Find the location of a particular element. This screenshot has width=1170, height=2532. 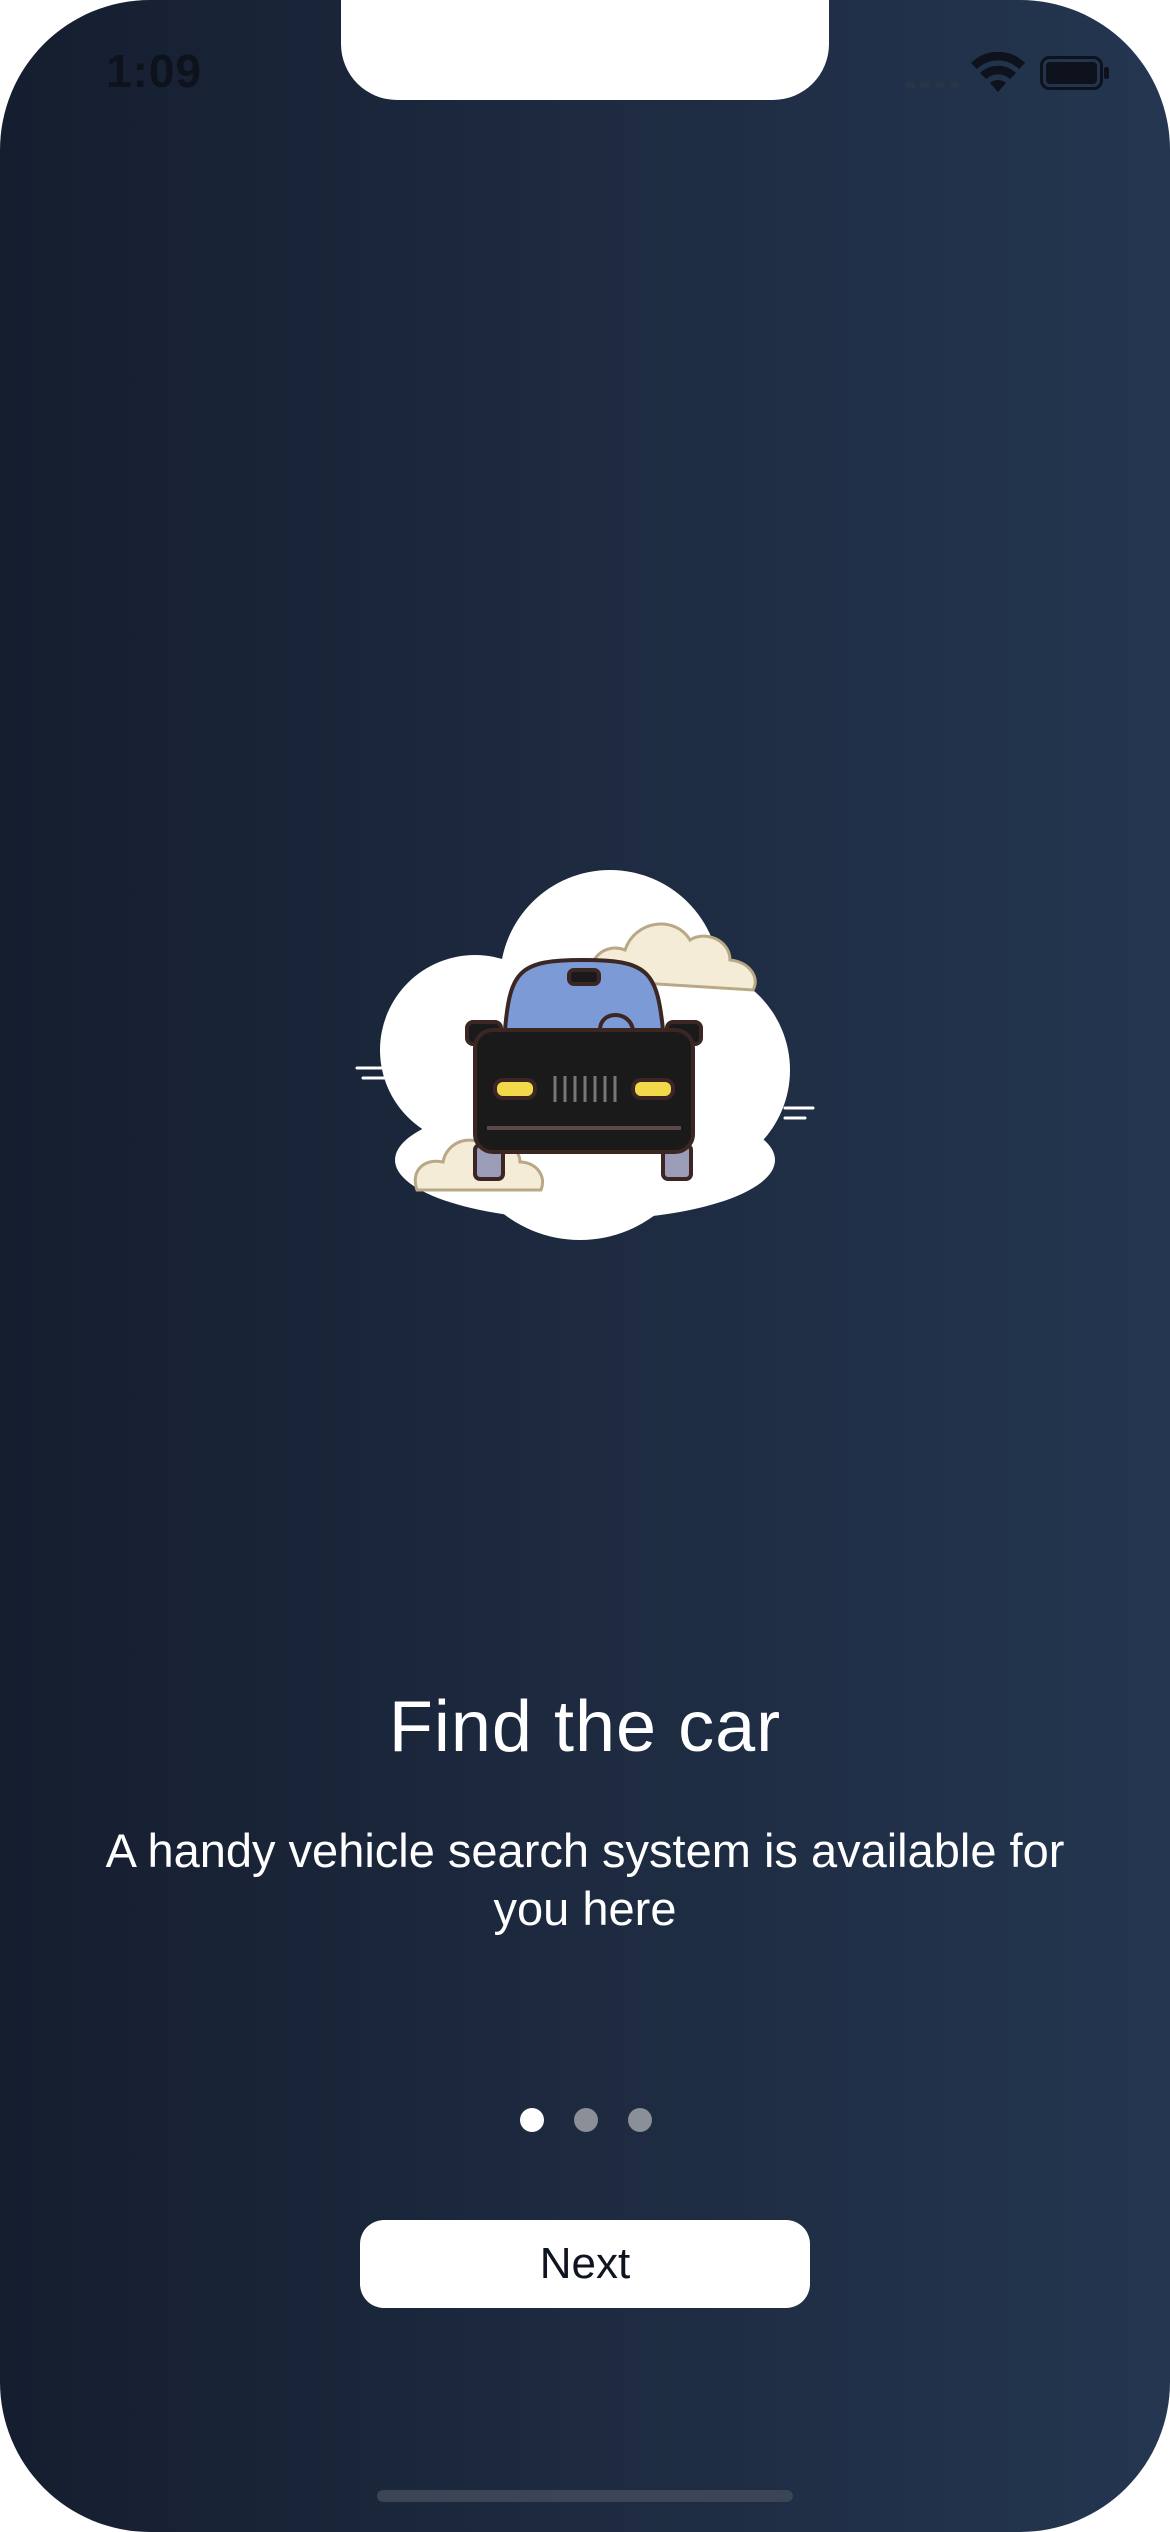

device-notch is located at coordinates (585, 50).